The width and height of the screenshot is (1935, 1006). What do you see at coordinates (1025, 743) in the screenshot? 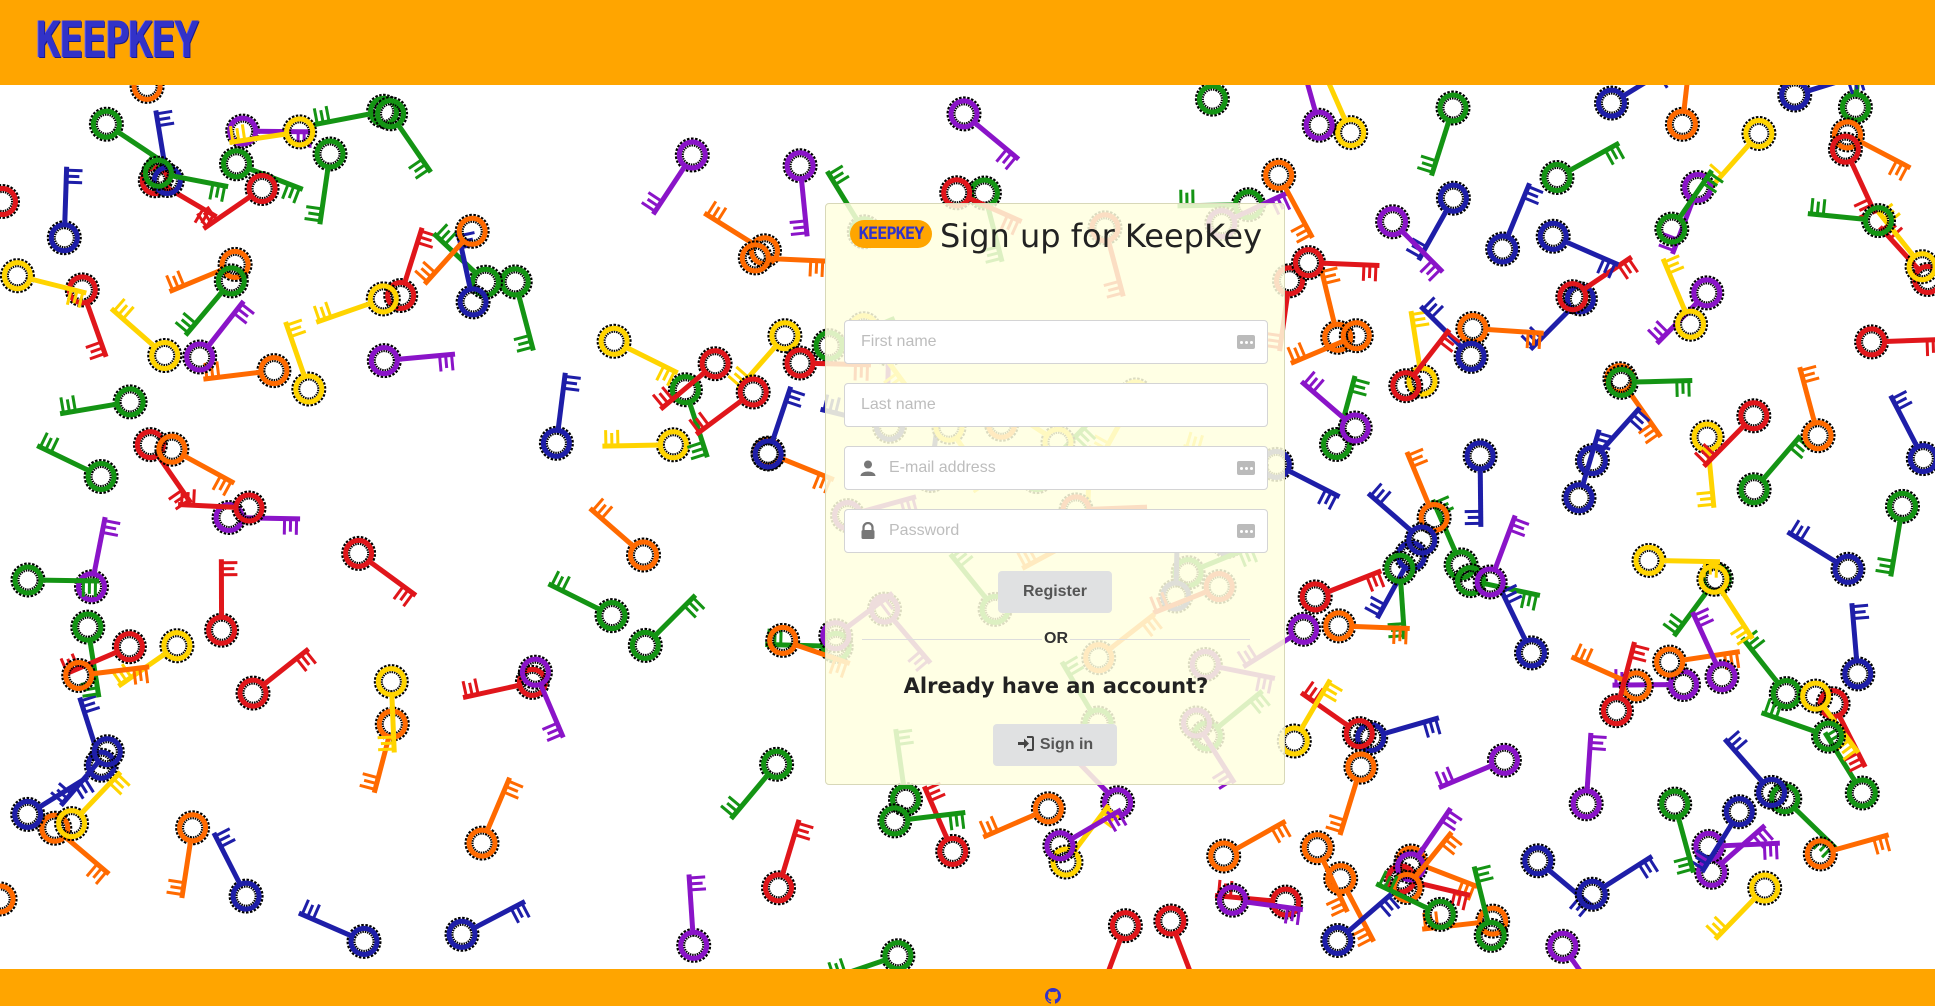
I see `sign-in-icon` at bounding box center [1025, 743].